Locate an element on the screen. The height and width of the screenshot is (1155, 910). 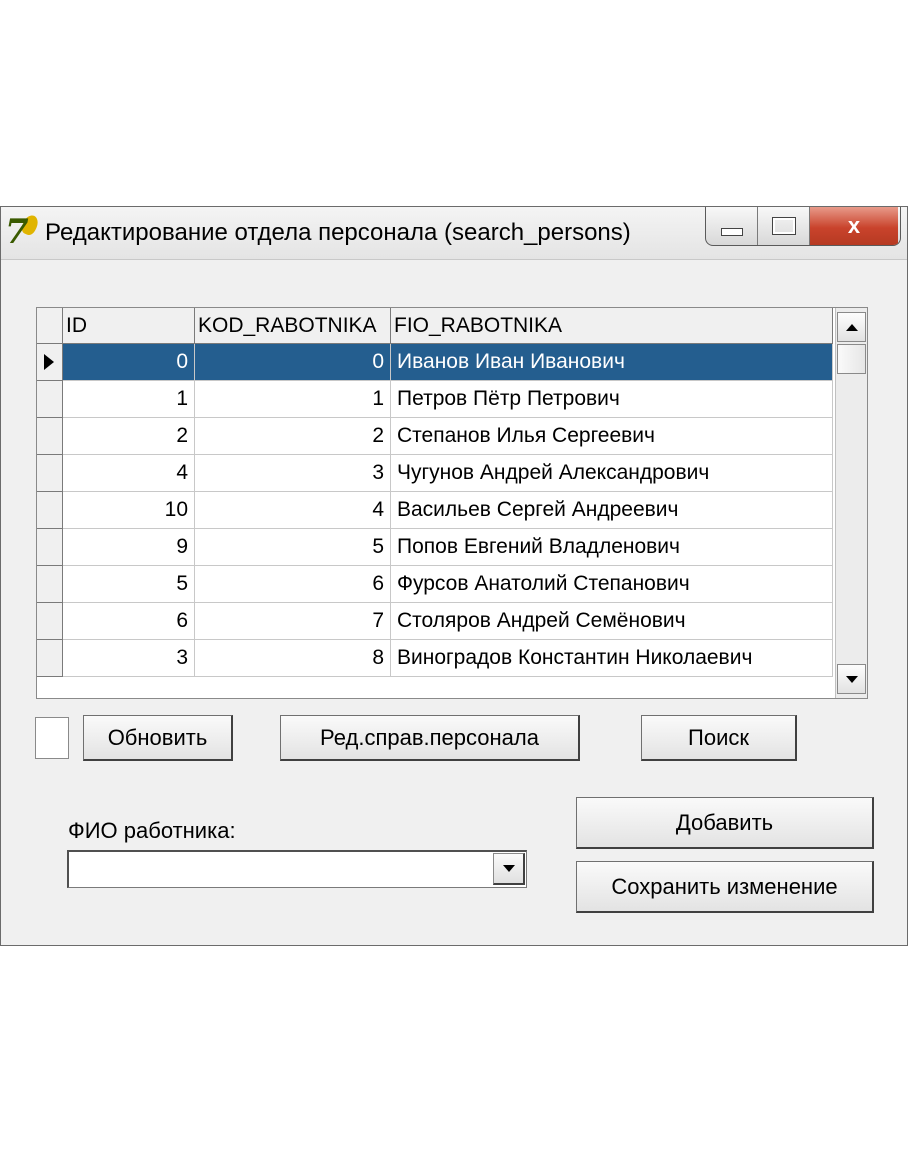
cell-id: 3 is located at coordinates (129, 658).